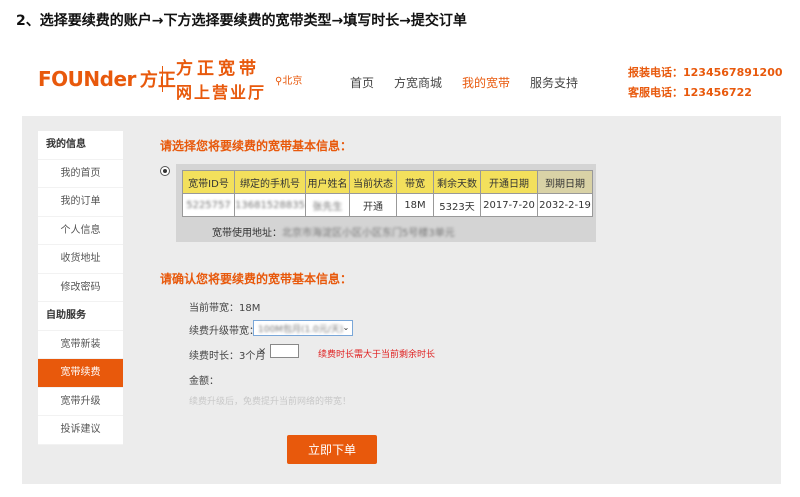  What do you see at coordinates (208, 205) in the screenshot?
I see `table-cell: 5225757` at bounding box center [208, 205].